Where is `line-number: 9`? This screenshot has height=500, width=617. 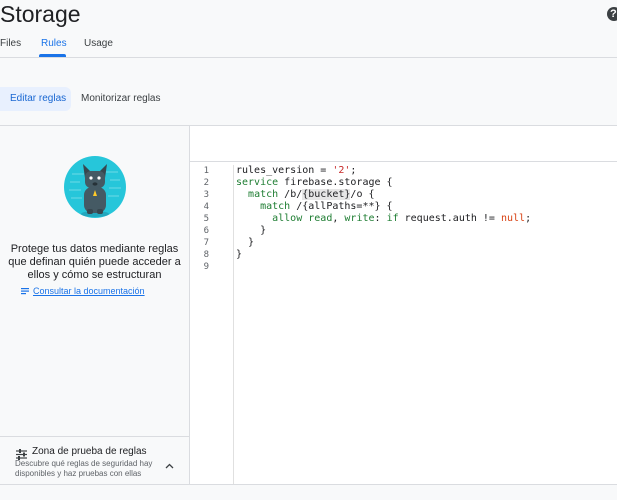
line-number: 9 is located at coordinates (206, 267).